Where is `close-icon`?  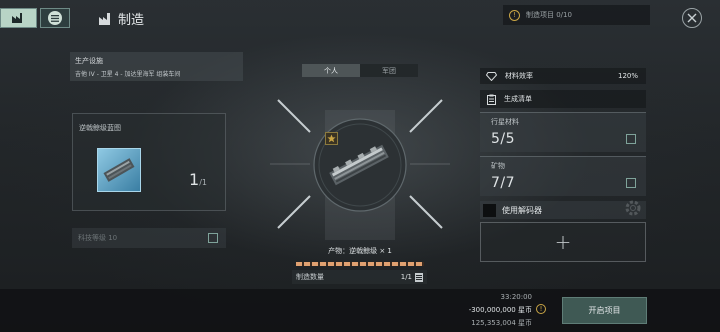 close-icon is located at coordinates (692, 18).